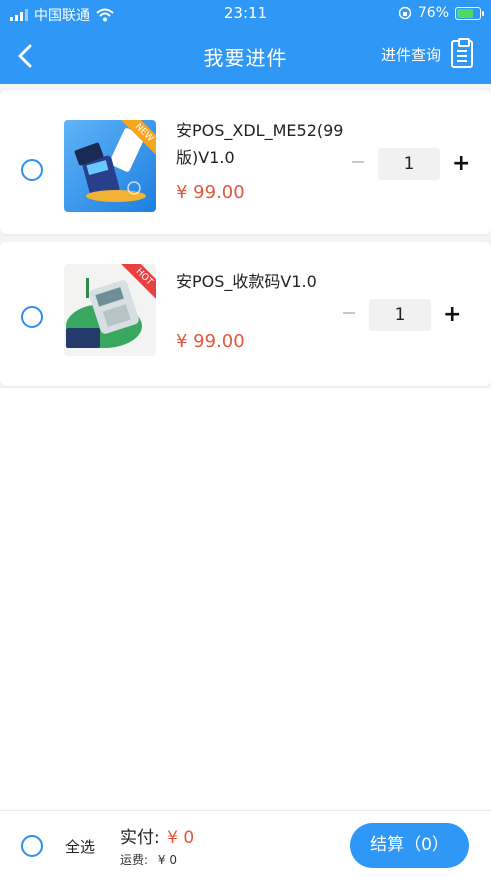 Image resolution: width=491 pixels, height=877 pixels. Describe the element at coordinates (26, 56) in the screenshot. I see `back-arrow-icon` at that location.